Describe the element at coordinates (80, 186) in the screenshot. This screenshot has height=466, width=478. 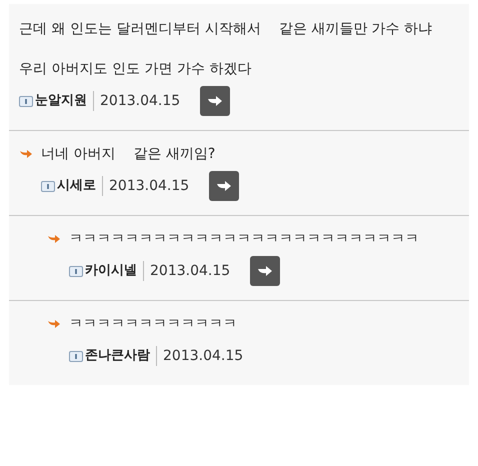
I see `author-name: 시세로` at that location.